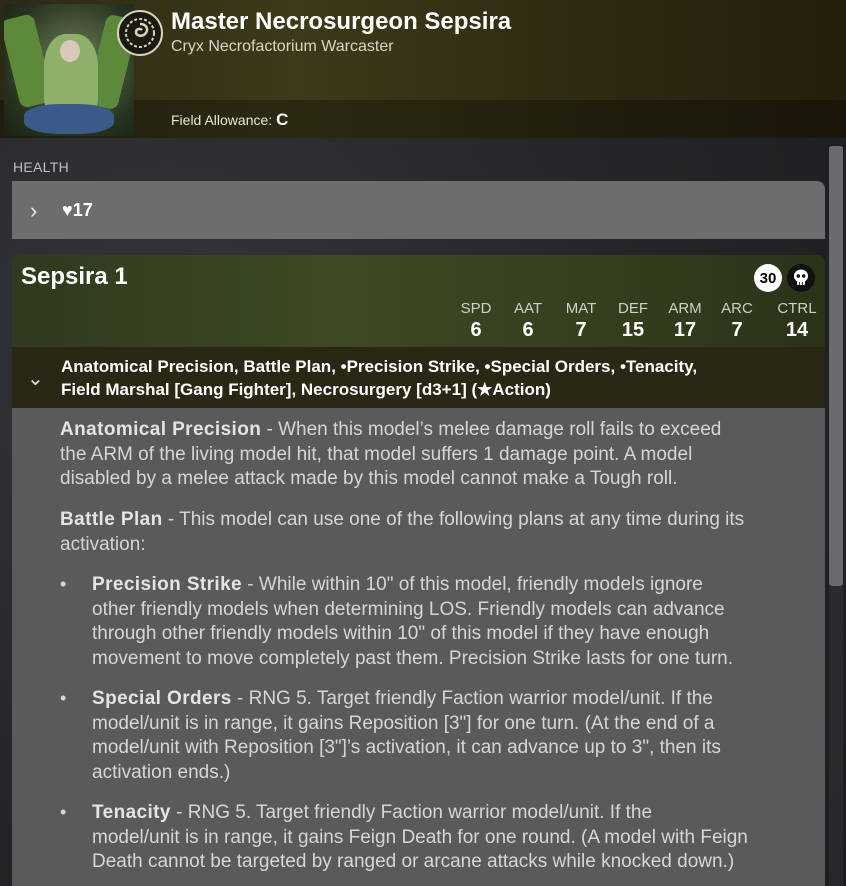 This screenshot has width=846, height=886. I want to click on stat-label: ARM, so click(685, 308).